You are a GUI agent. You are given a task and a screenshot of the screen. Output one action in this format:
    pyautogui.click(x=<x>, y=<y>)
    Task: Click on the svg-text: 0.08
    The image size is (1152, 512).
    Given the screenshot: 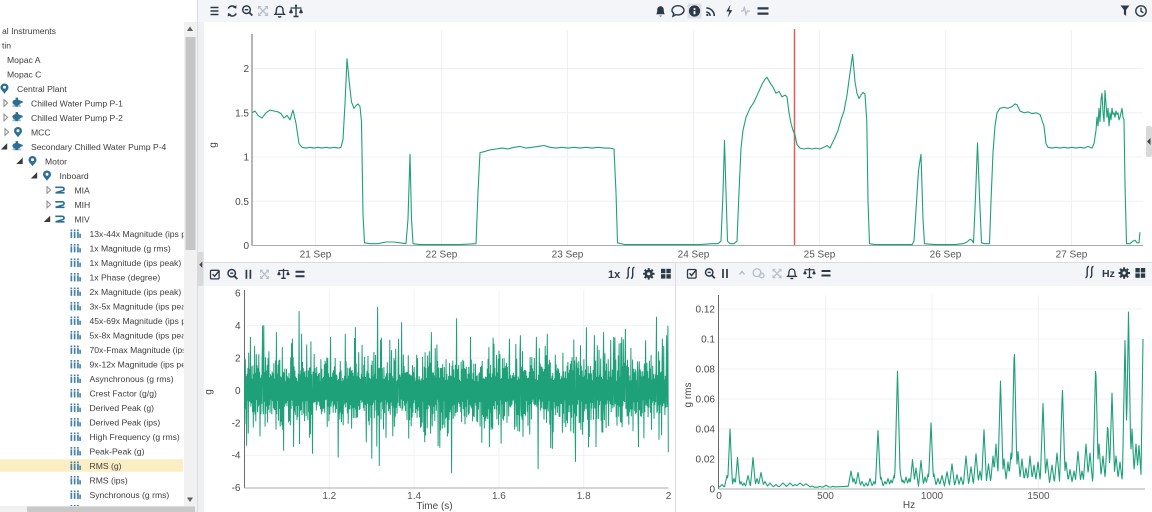 What is the action you would take?
    pyautogui.click(x=706, y=369)
    